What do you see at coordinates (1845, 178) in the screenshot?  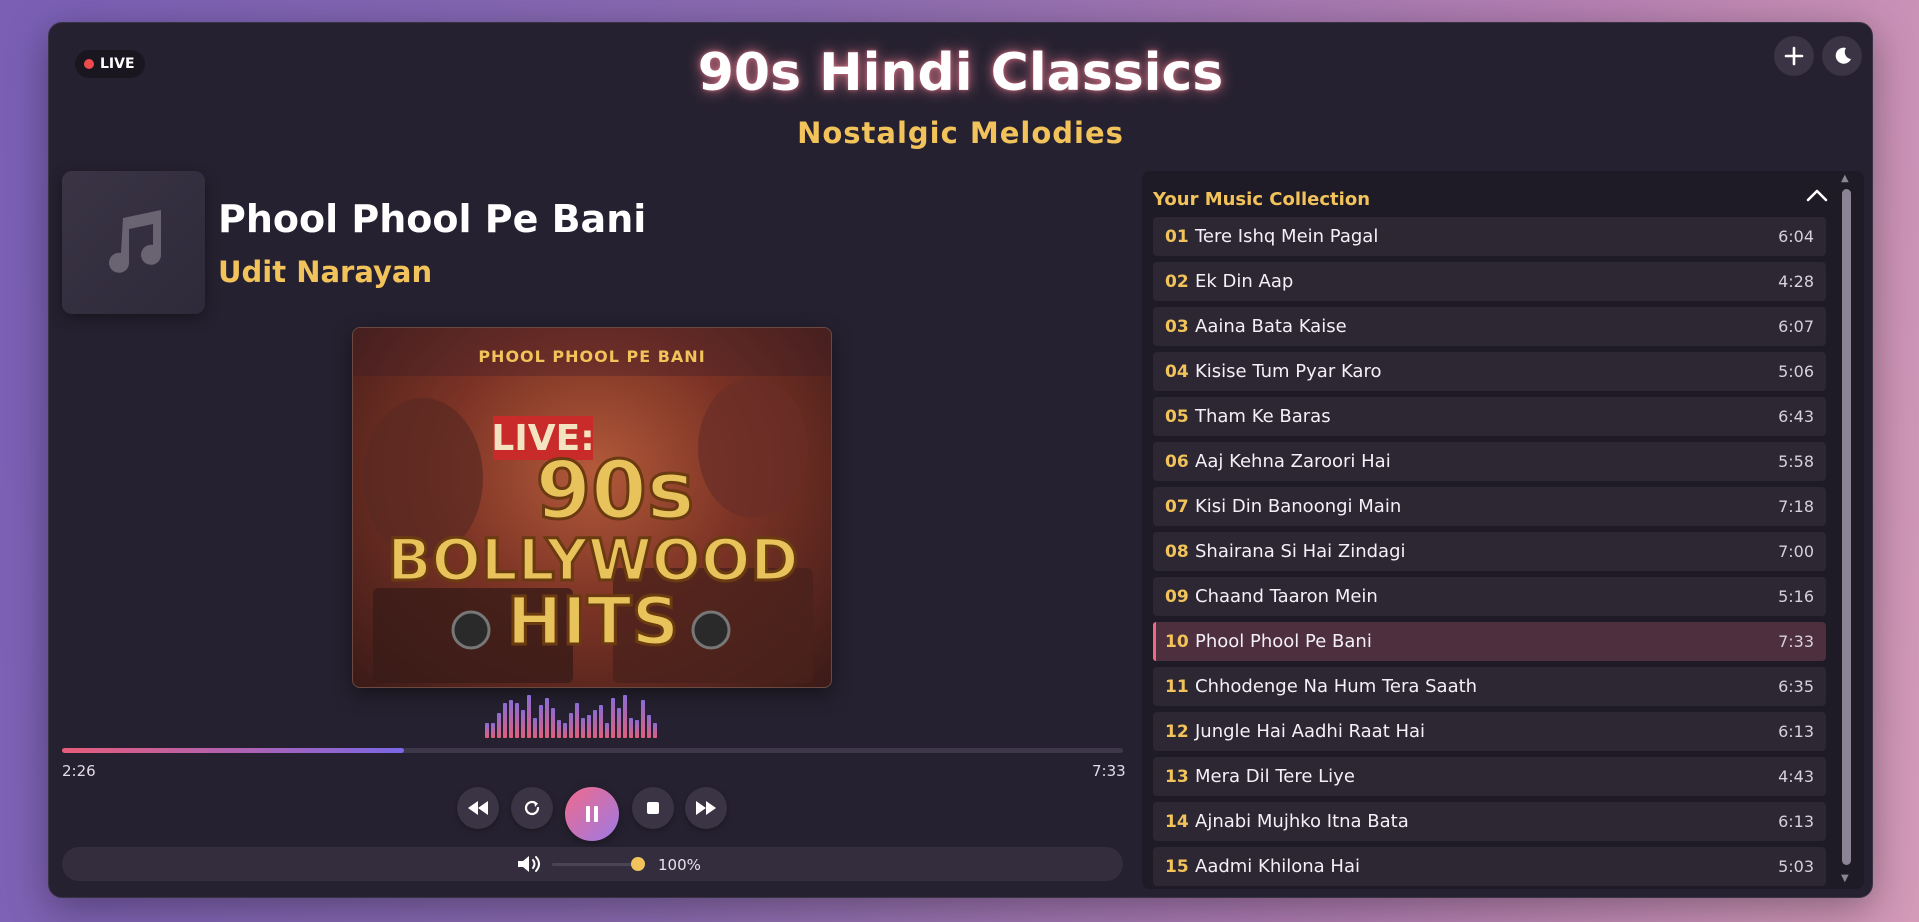 I see `scroll-up-arrow: ▲` at bounding box center [1845, 178].